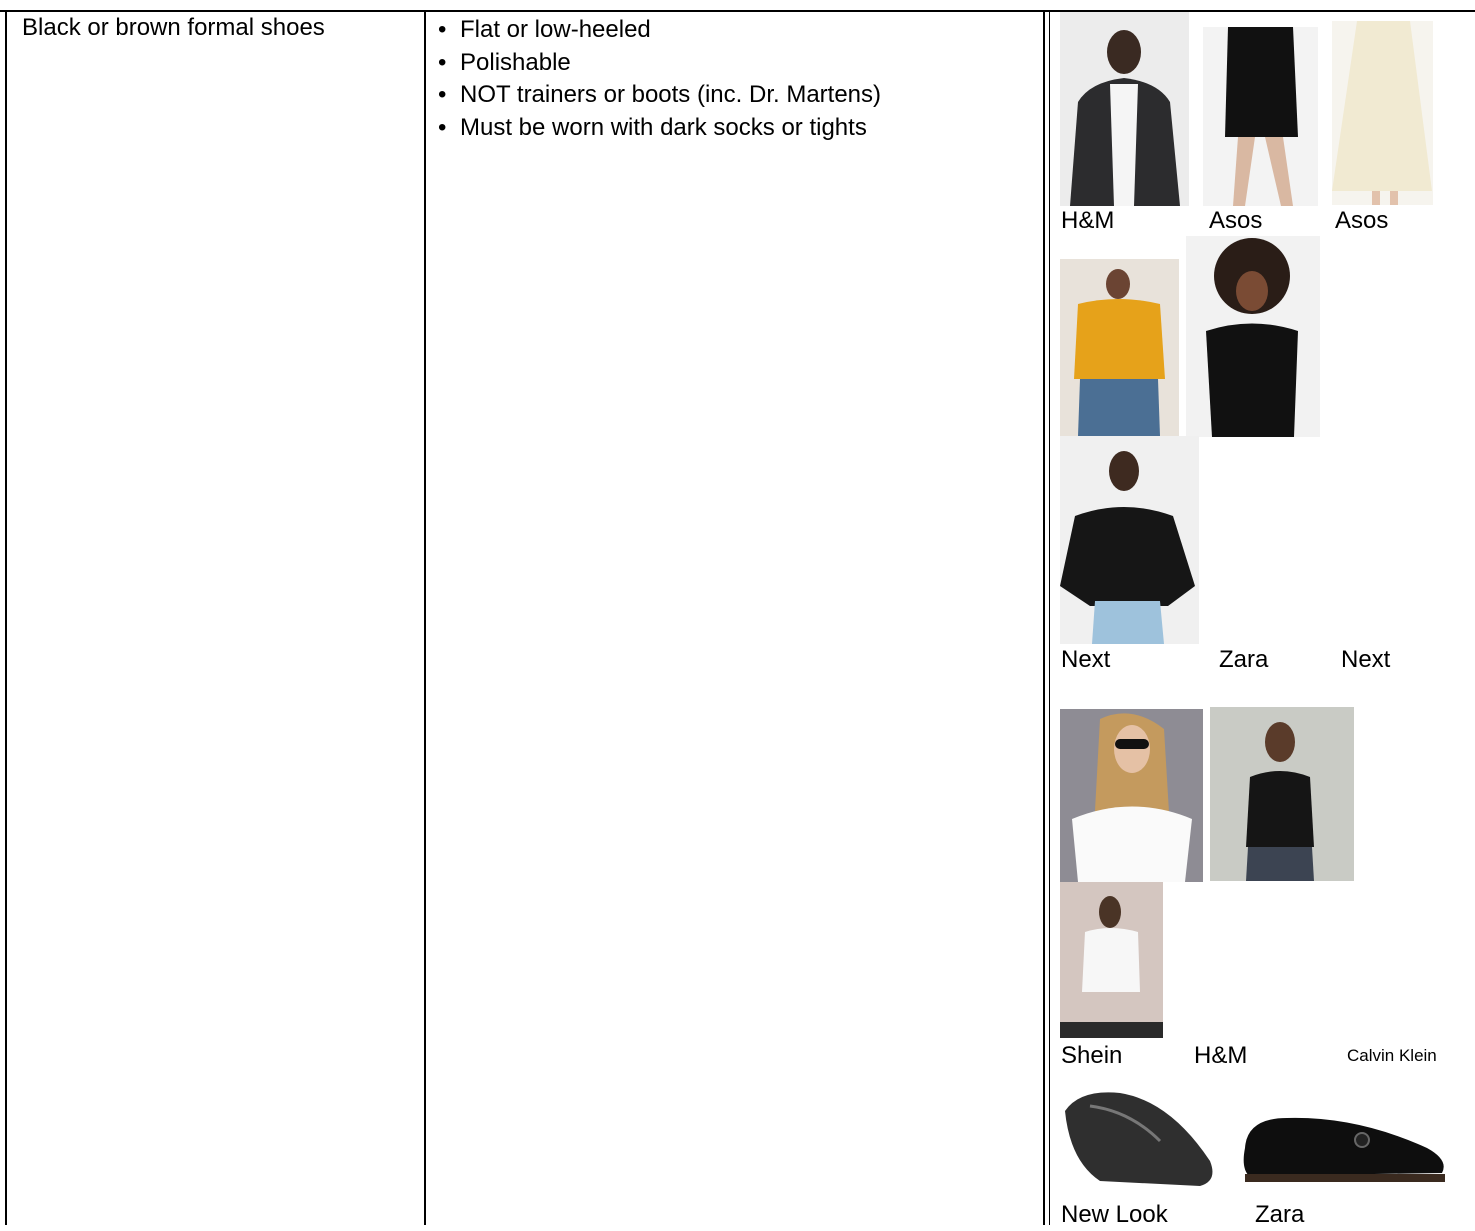 Image resolution: width=1475 pixels, height=1231 pixels. Describe the element at coordinates (1282, 794) in the screenshot. I see `black-vest-photo` at that location.